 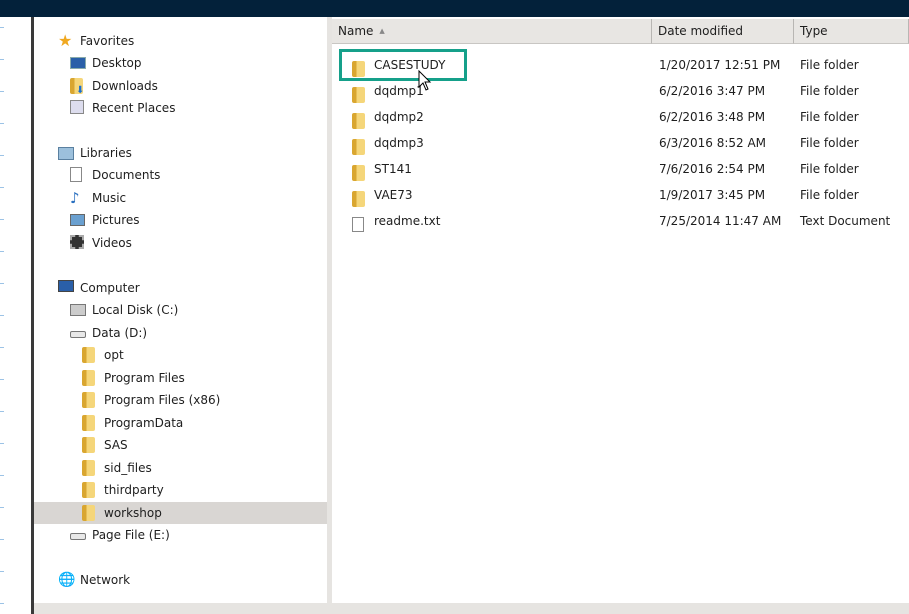 What do you see at coordinates (393, 169) in the screenshot?
I see `file-name: ST141` at bounding box center [393, 169].